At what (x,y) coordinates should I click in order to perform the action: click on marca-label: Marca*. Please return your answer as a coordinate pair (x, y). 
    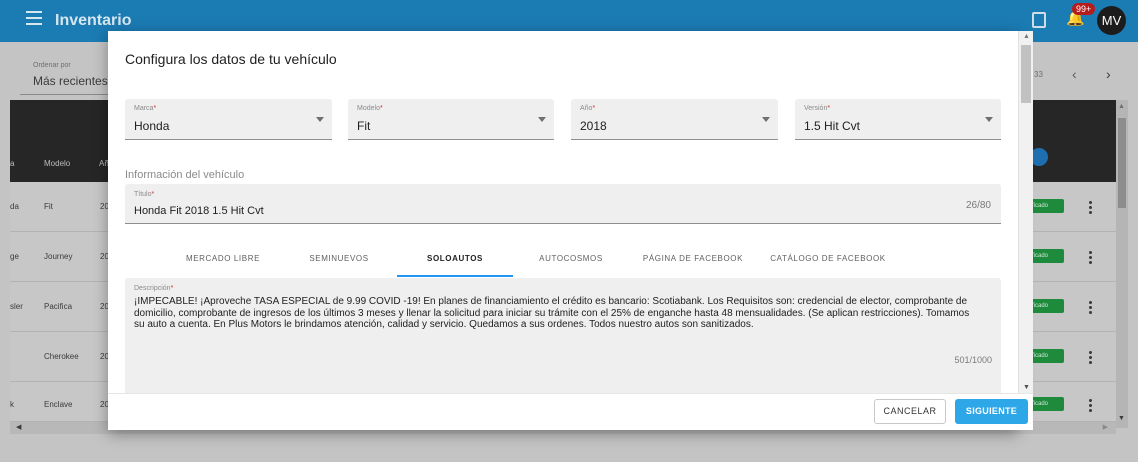
    Looking at the image, I should click on (145, 108).